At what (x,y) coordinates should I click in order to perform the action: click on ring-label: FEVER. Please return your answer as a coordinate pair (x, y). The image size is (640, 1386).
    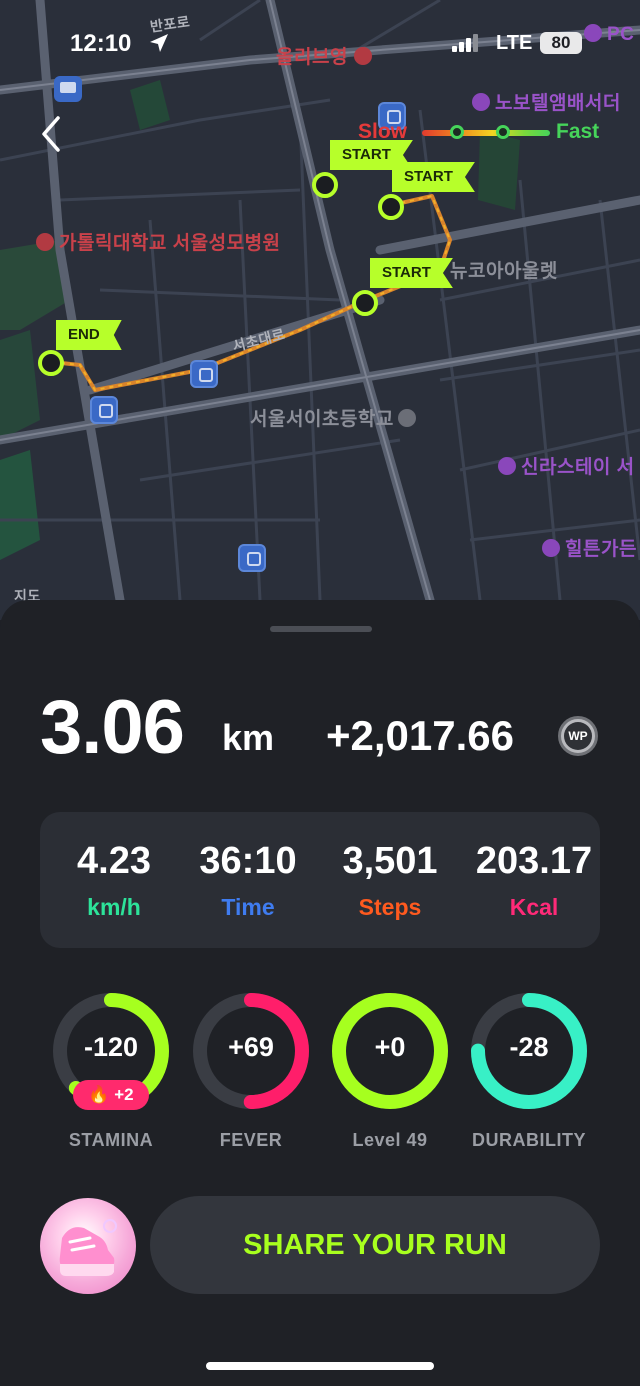
    Looking at the image, I should click on (251, 1140).